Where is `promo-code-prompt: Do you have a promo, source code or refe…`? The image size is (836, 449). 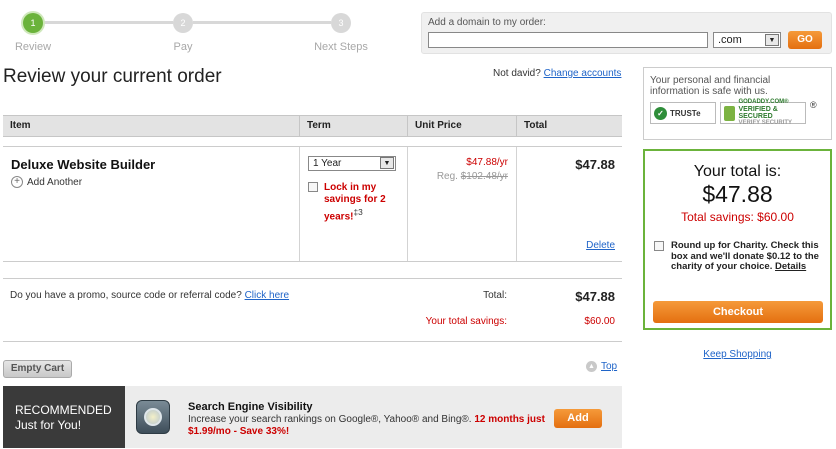 promo-code-prompt: Do you have a promo, source code or refe… is located at coordinates (149, 295).